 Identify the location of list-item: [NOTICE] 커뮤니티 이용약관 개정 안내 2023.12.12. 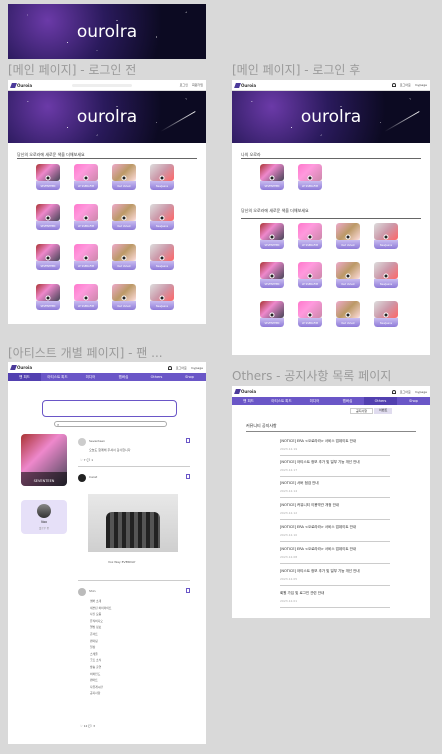
(335, 511).